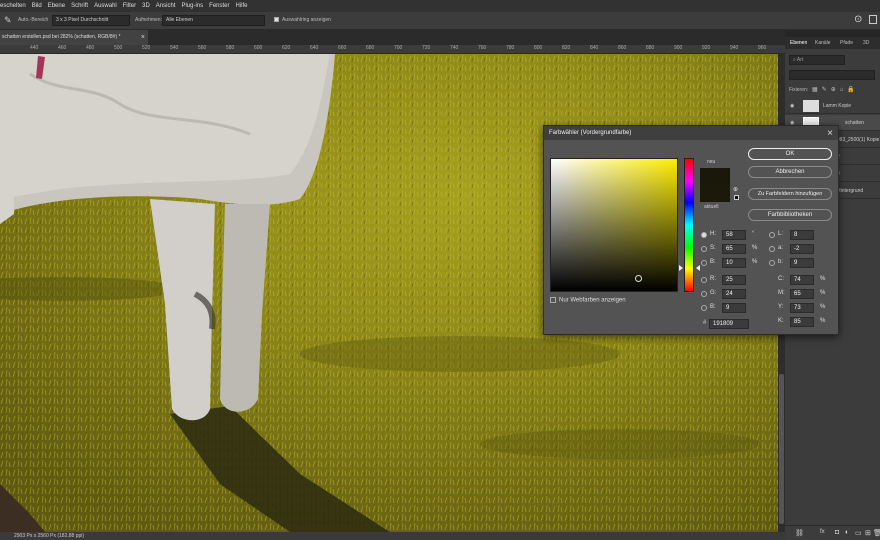 Image resolution: width=880 pixels, height=540 pixels. What do you see at coordinates (638, 278) in the screenshot?
I see `color-cursor-icon` at bounding box center [638, 278].